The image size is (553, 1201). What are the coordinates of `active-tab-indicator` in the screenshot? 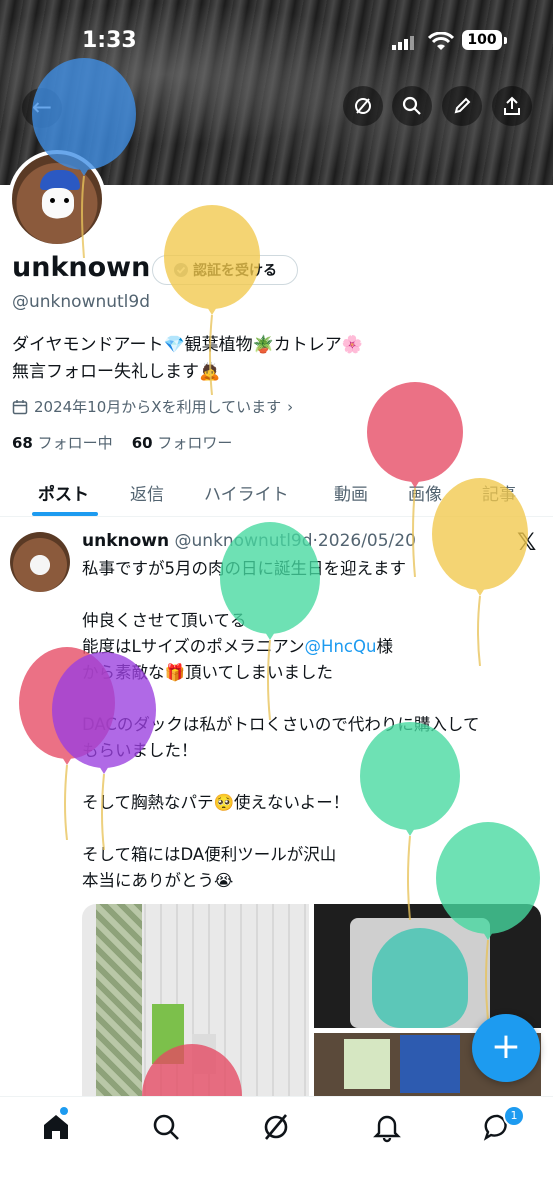 It's located at (65, 514).